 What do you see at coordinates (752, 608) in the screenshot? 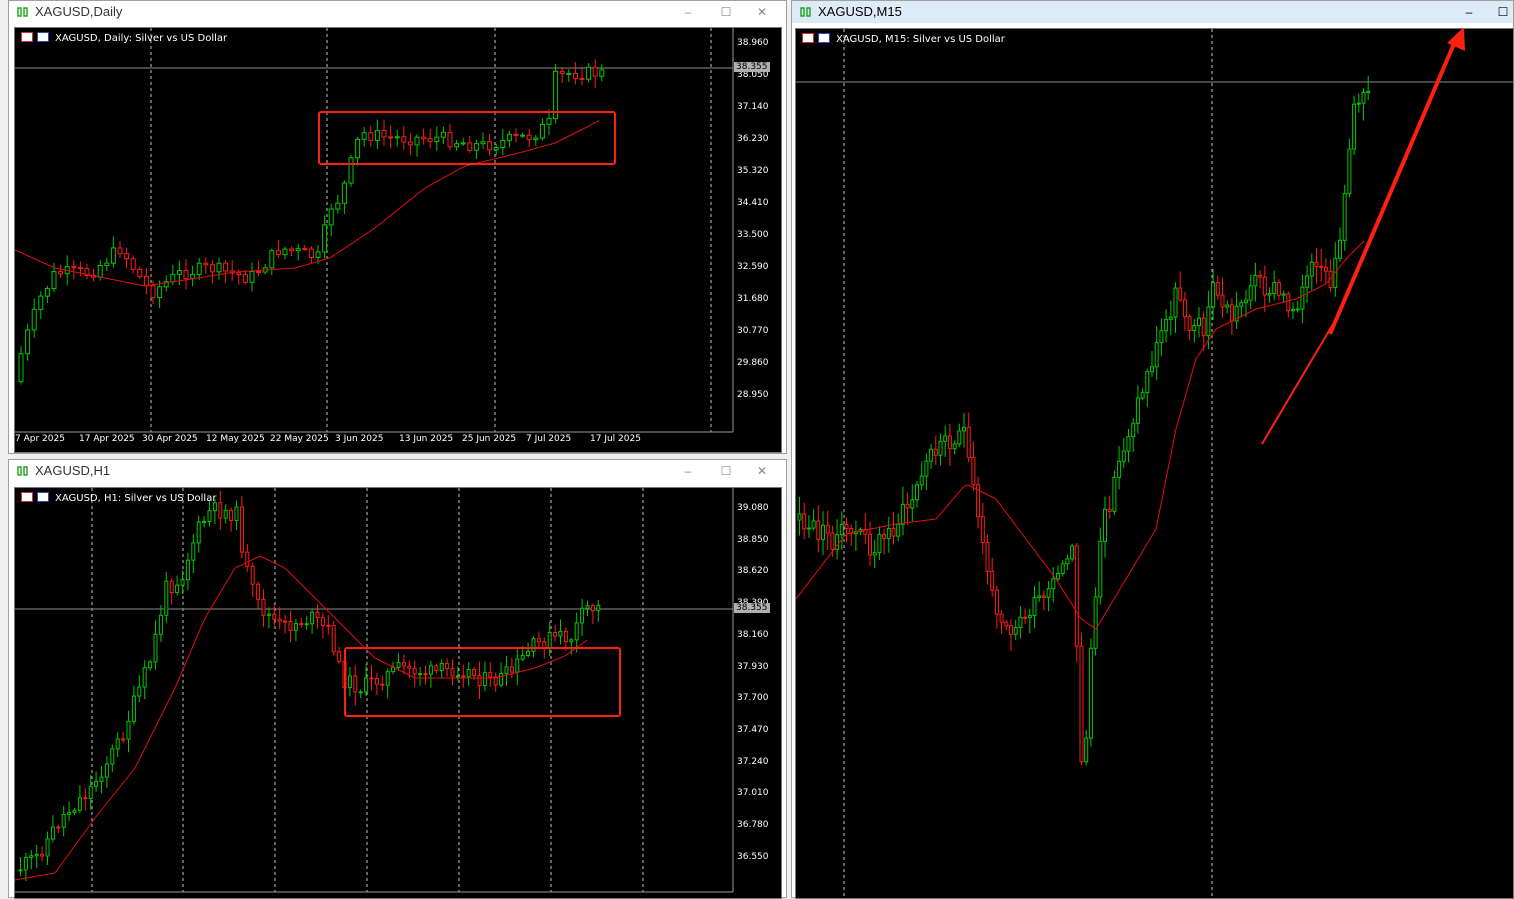
I see `current-price-label: 38.355` at bounding box center [752, 608].